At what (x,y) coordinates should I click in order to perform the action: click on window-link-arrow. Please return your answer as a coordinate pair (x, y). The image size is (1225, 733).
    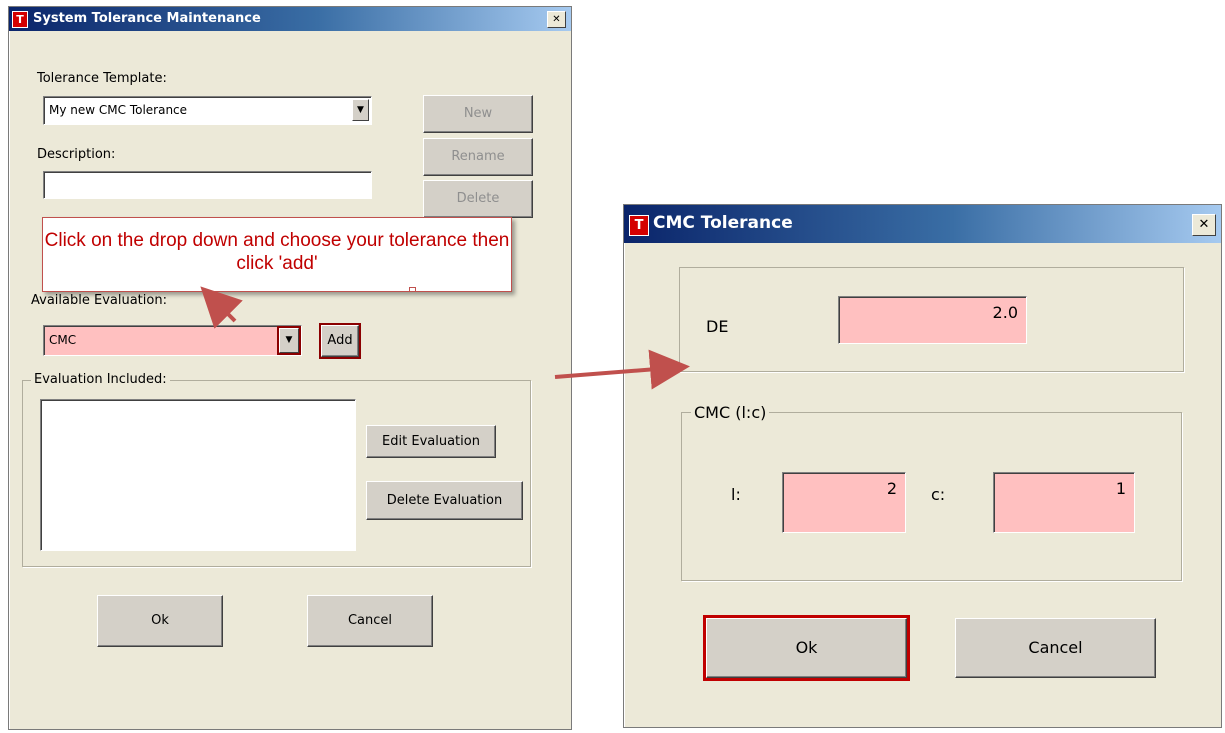
    Looking at the image, I should click on (622, 369).